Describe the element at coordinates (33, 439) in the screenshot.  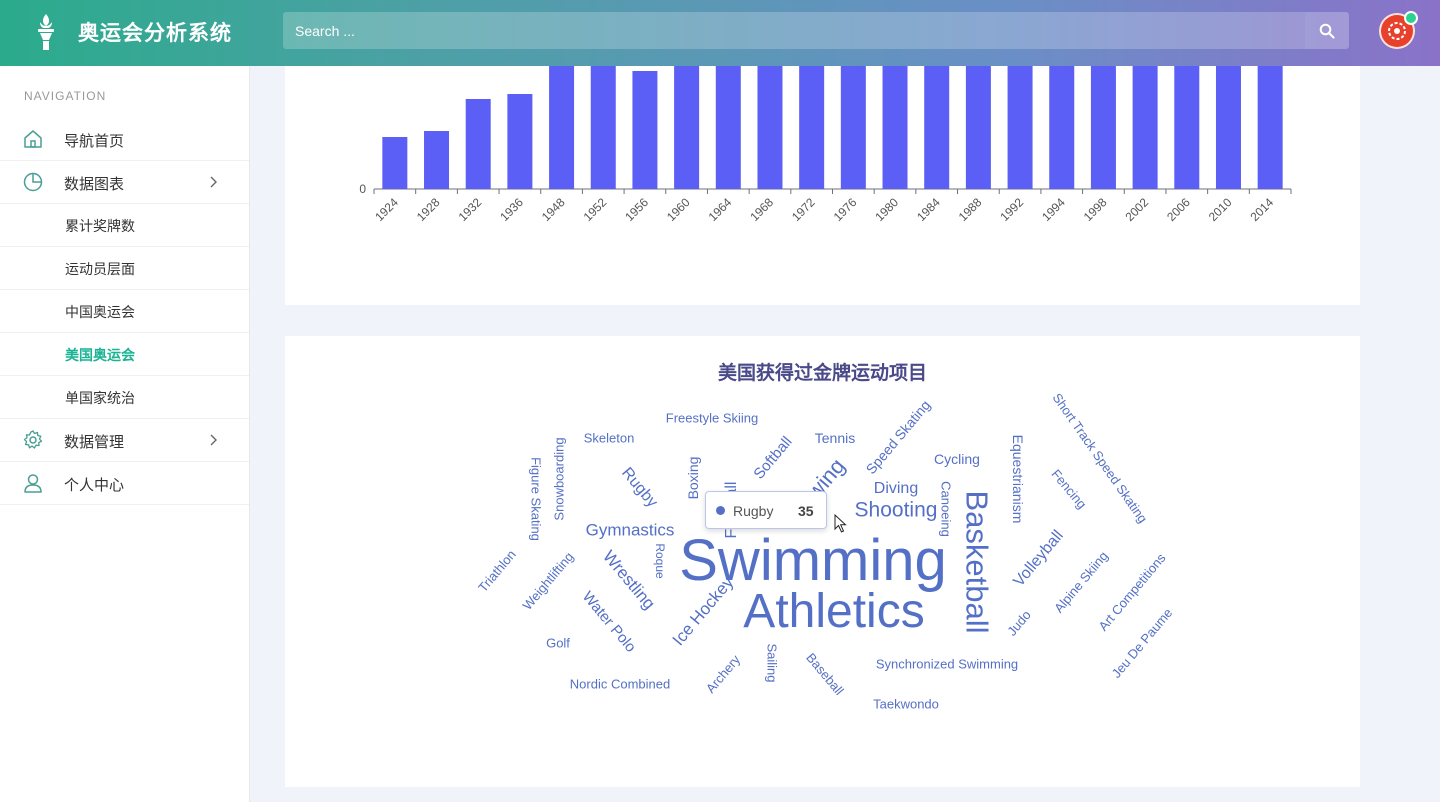
I see `gear-icon` at that location.